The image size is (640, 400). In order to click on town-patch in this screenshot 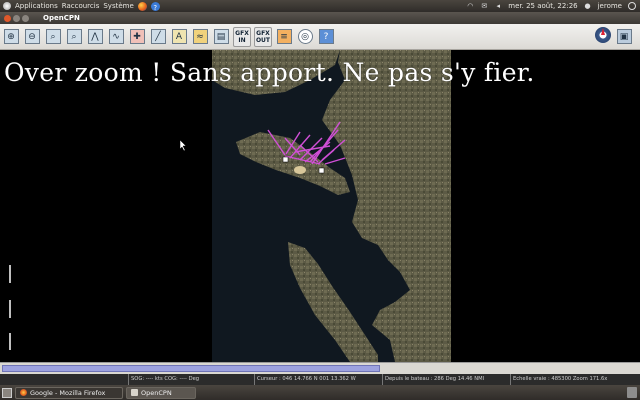, I will do `click(300, 170)`.